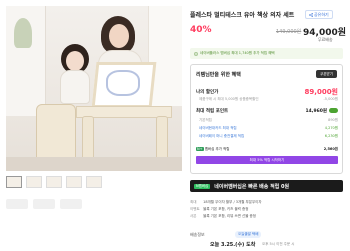 The image size is (350, 251). What do you see at coordinates (94, 204) in the screenshot?
I see `review-preview-row` at bounding box center [94, 204].